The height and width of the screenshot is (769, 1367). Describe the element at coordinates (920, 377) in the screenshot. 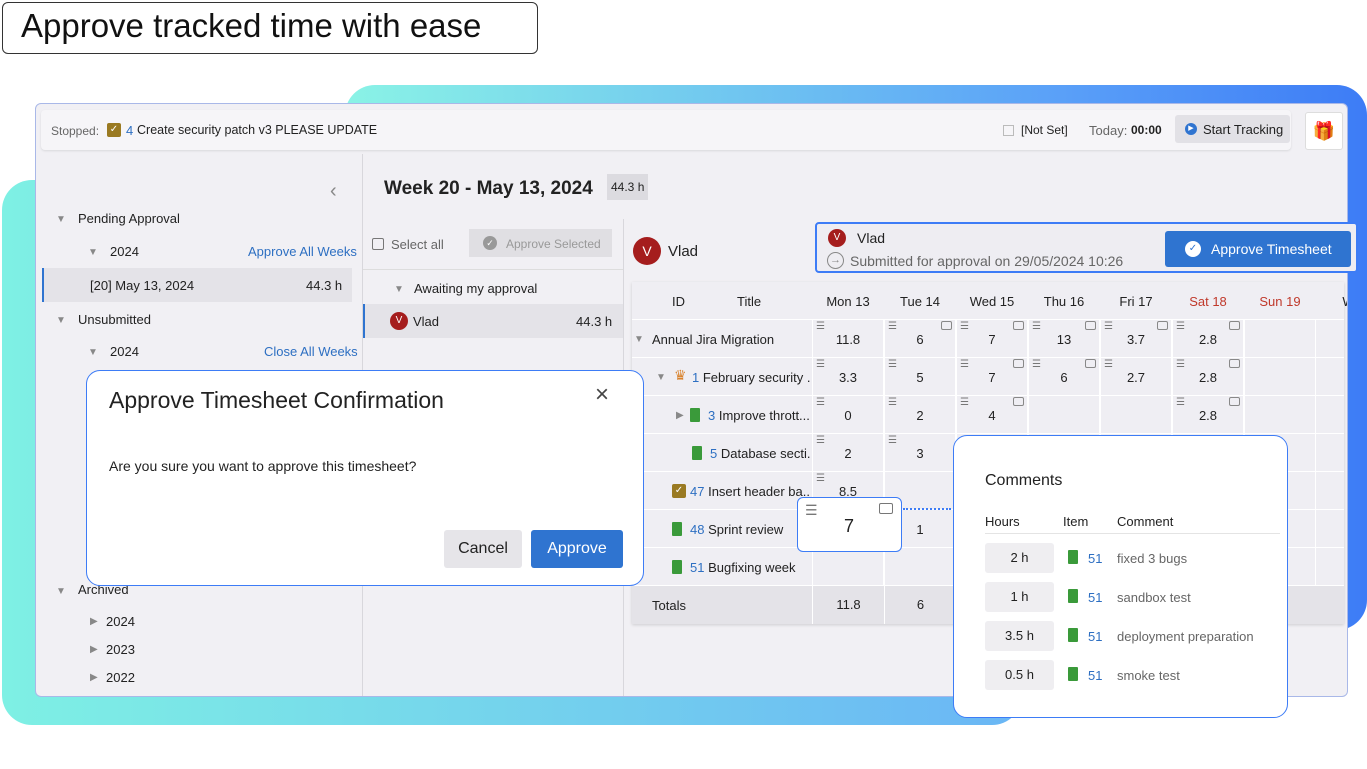

I see `hours-cell: ☰ 5` at that location.